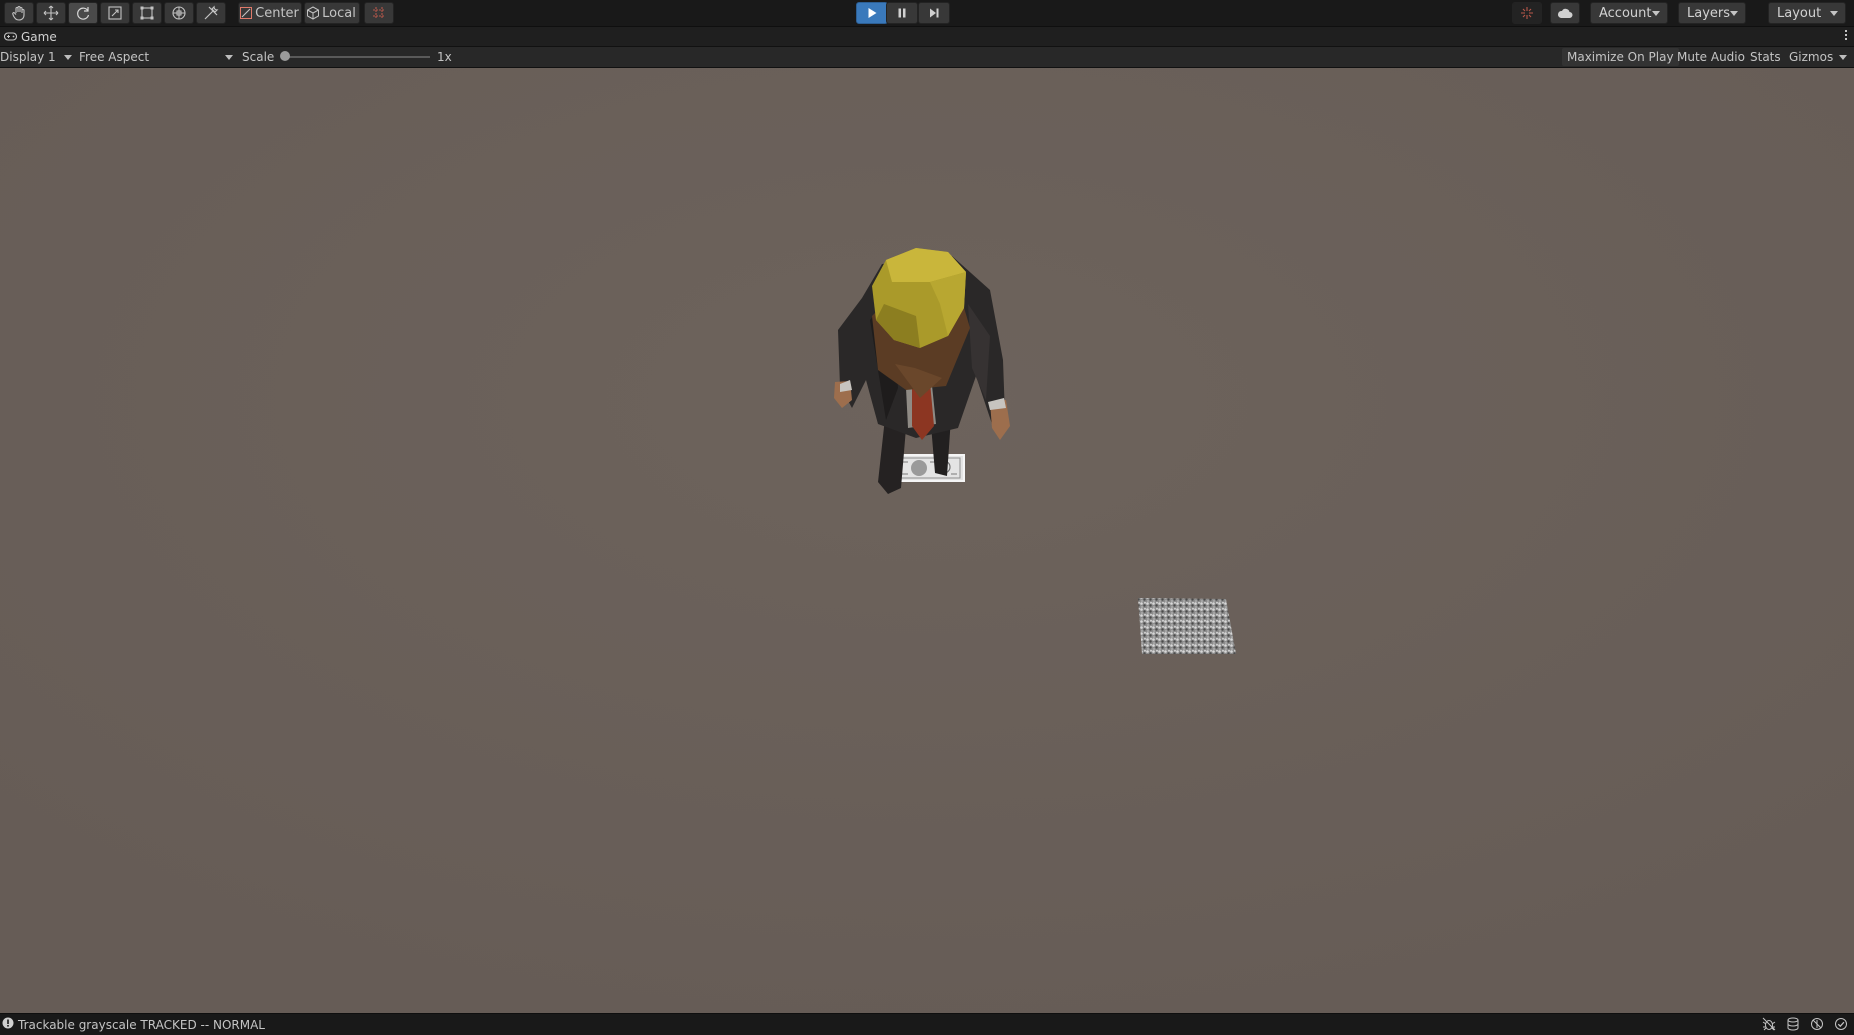 This screenshot has height=1035, width=1854. I want to click on pivot-space-toggle: Local, so click(332, 13).